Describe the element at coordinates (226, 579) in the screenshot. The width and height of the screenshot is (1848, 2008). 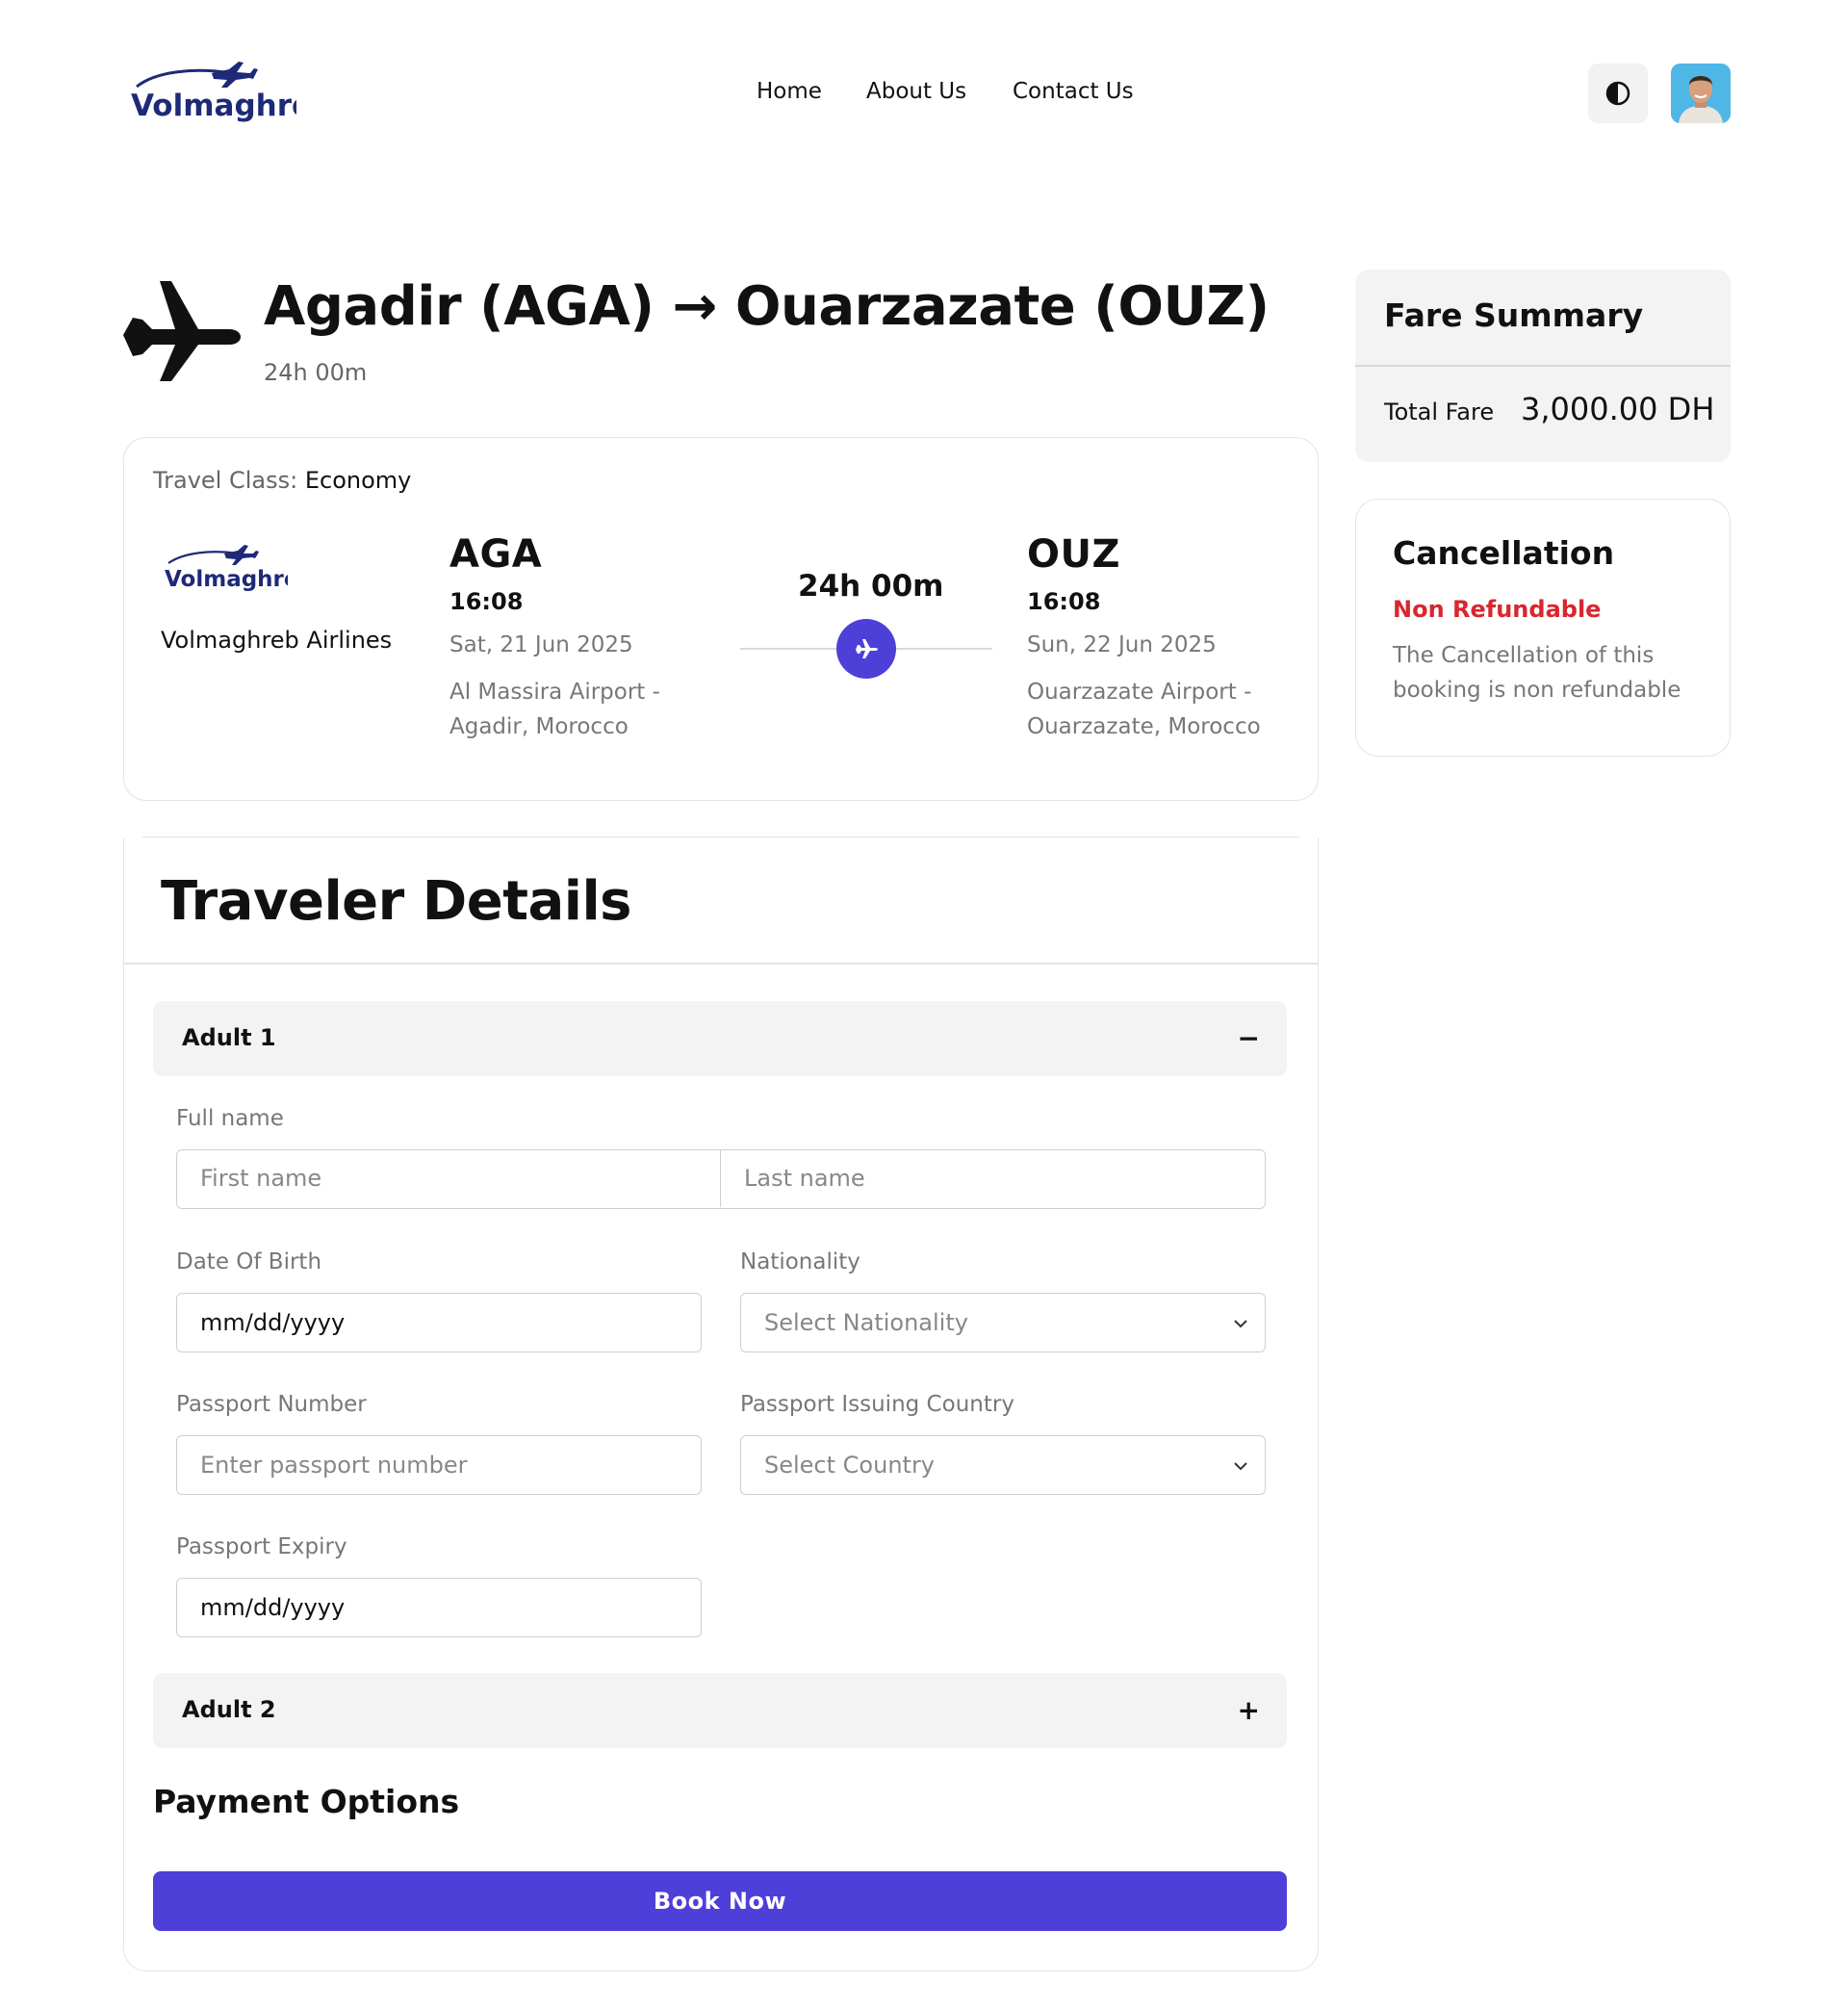
I see `svg-text: Volmaghreb` at that location.